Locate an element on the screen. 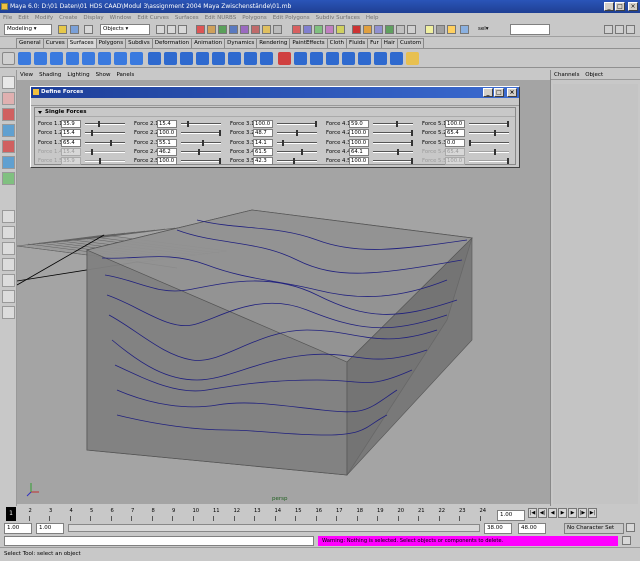 This screenshot has height=561, width=640. new-scene-icon is located at coordinates (88, 29).